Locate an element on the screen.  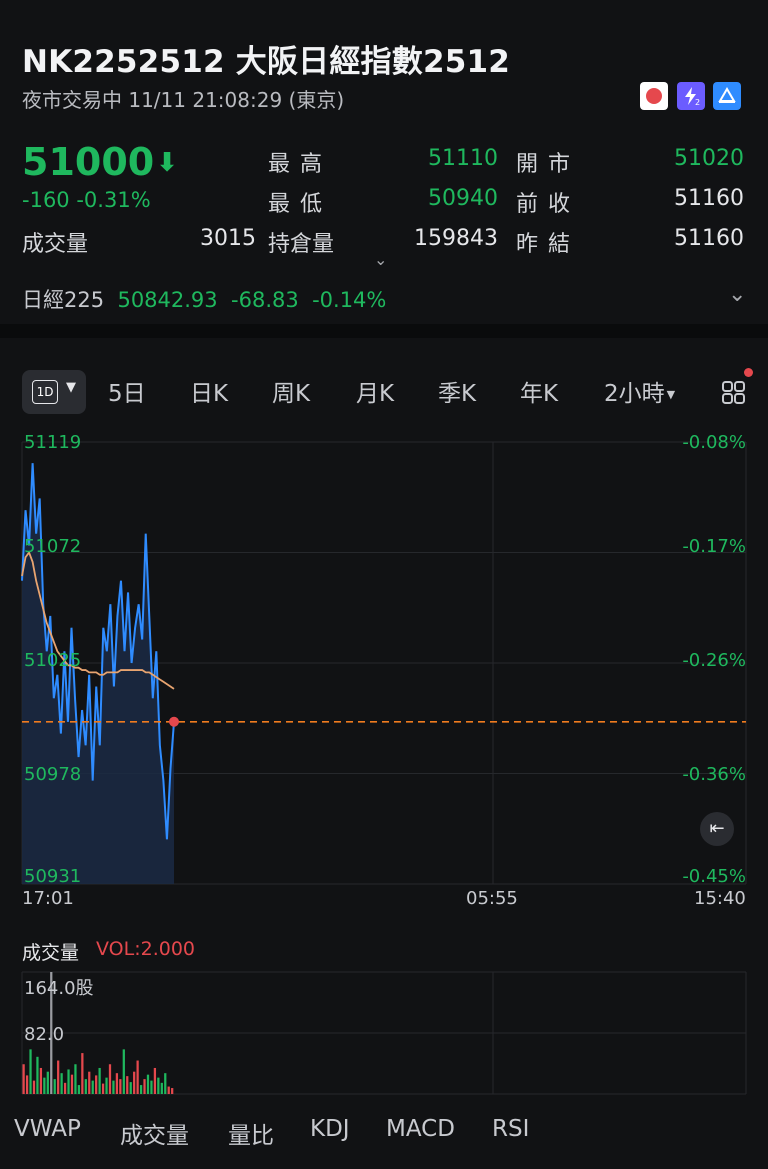
y-label: 50978 is located at coordinates (53, 774).